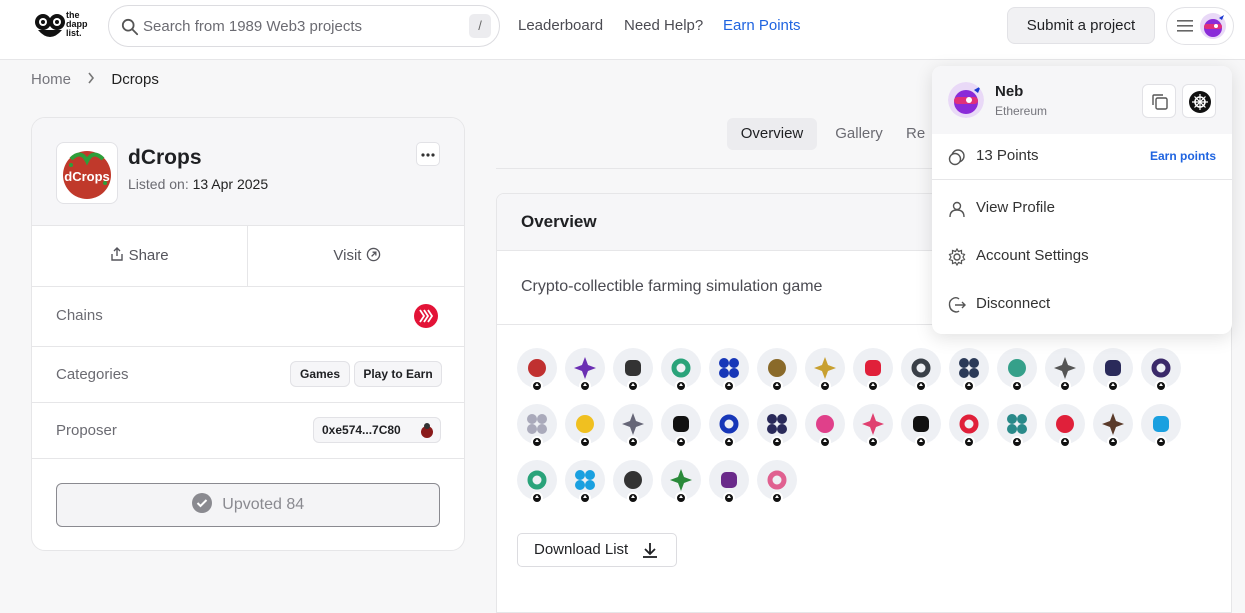  I want to click on upvoter-avatar-grid, so click(867, 428).